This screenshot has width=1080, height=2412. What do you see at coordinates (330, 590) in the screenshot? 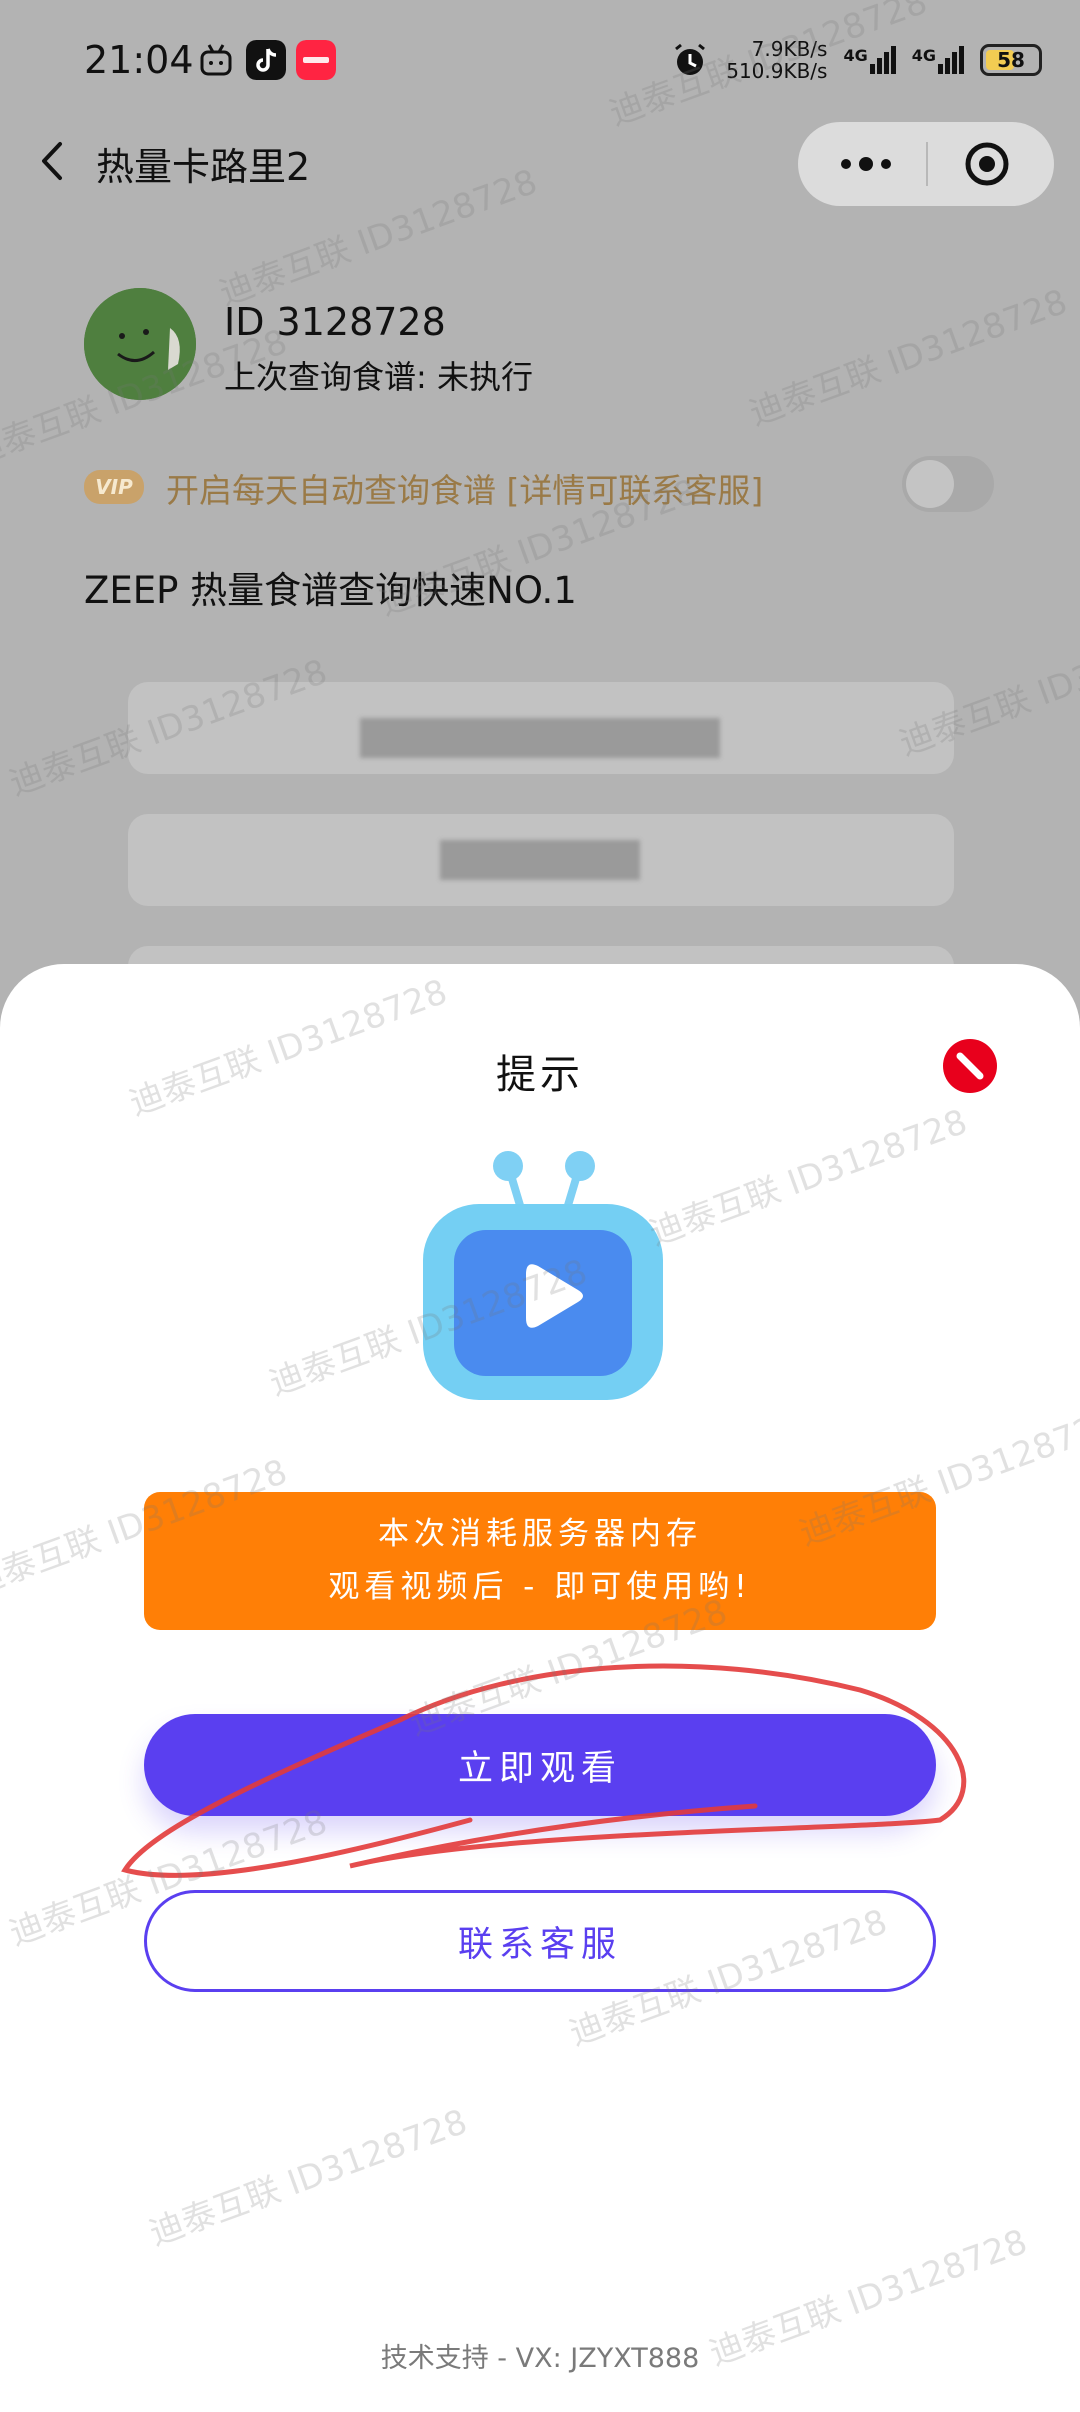
I see `section-title: ZEEP 热量食谱查询快速NO.1` at bounding box center [330, 590].